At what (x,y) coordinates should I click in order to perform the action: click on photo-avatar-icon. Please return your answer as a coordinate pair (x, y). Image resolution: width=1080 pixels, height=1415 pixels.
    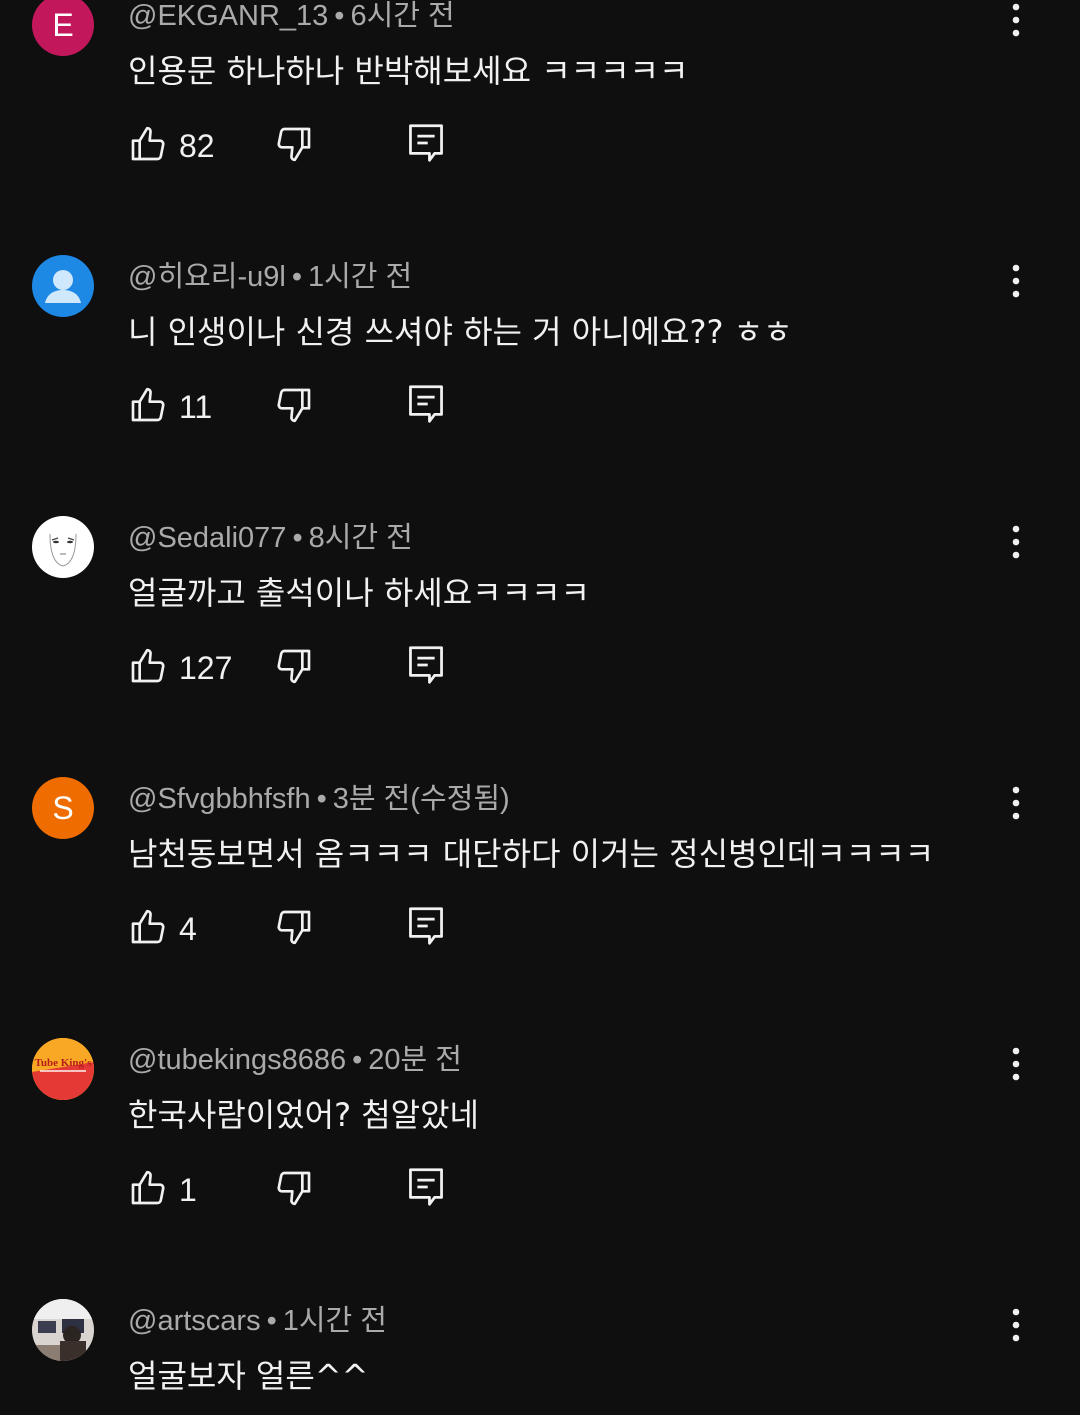
    Looking at the image, I should click on (63, 1330).